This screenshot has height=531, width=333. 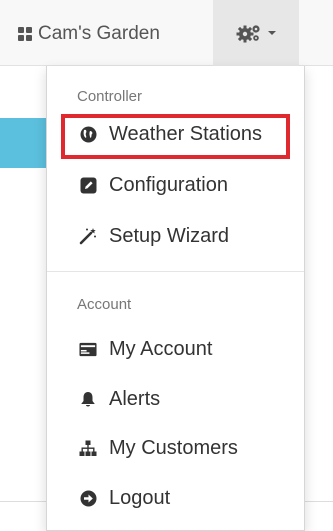 I want to click on menu-item-label: My Customers, so click(x=173, y=447).